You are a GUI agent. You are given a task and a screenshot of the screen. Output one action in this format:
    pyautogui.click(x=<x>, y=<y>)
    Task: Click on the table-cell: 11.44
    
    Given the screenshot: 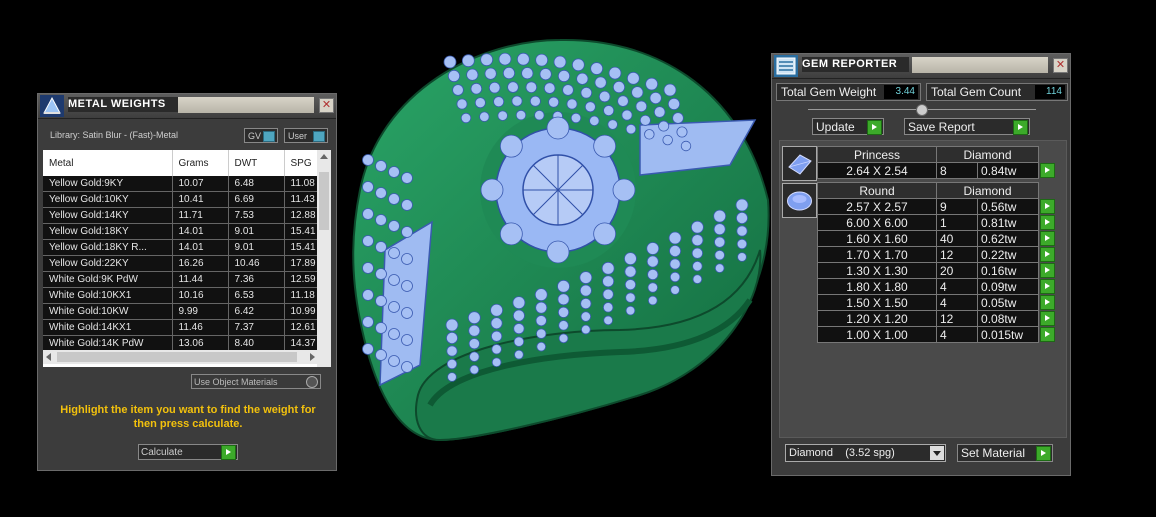 What is the action you would take?
    pyautogui.click(x=200, y=279)
    